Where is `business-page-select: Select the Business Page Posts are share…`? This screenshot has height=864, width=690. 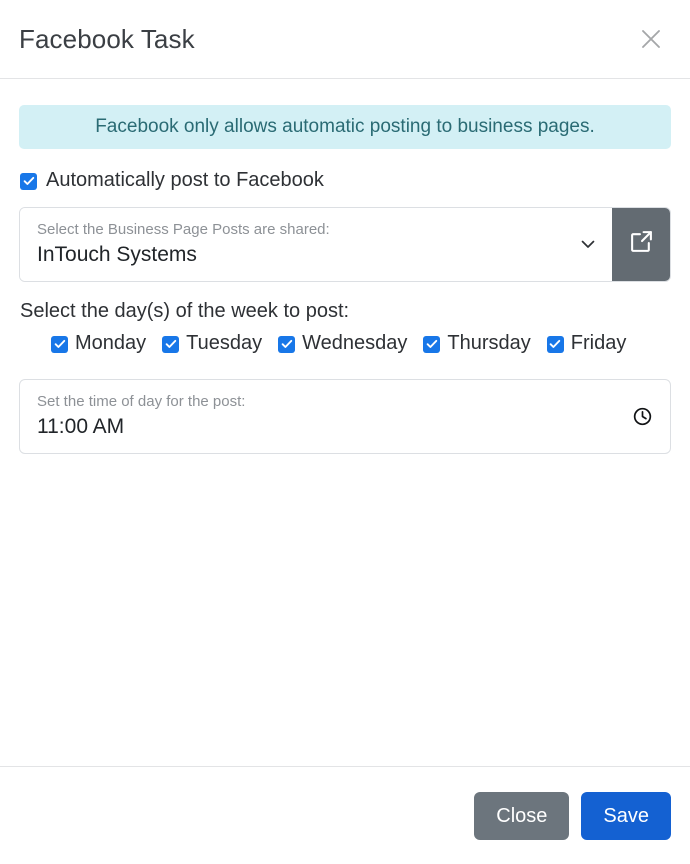
business-page-select: Select the Business Page Posts are share… is located at coordinates (316, 244).